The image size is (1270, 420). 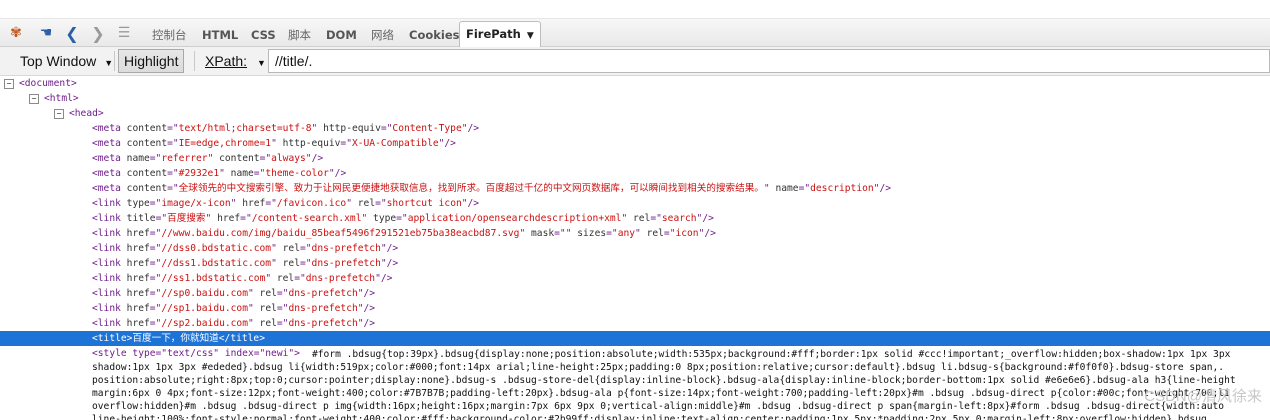 I want to click on node-label: <document>, so click(x=48, y=83).